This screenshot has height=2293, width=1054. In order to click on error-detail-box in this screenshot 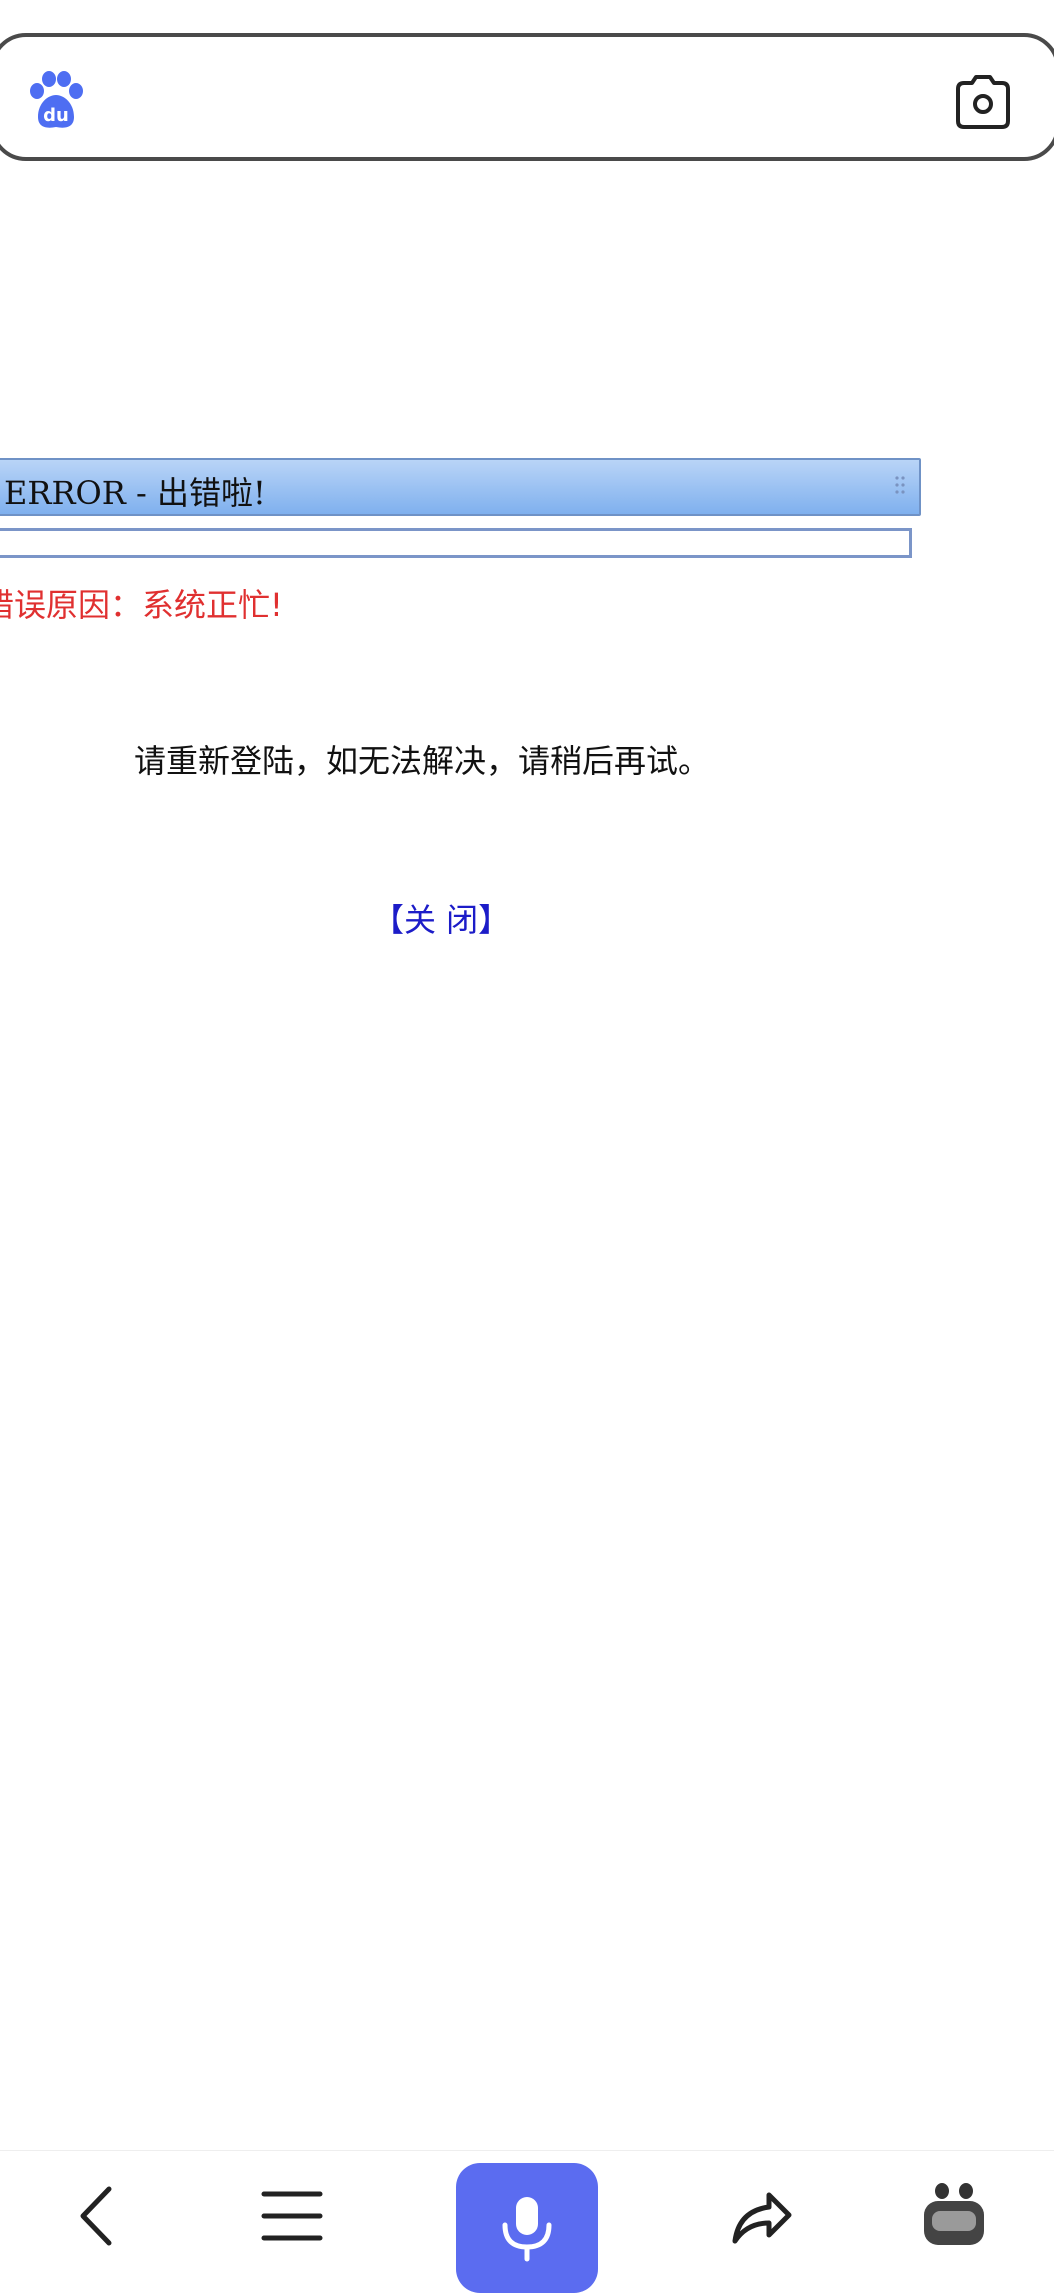, I will do `click(456, 543)`.